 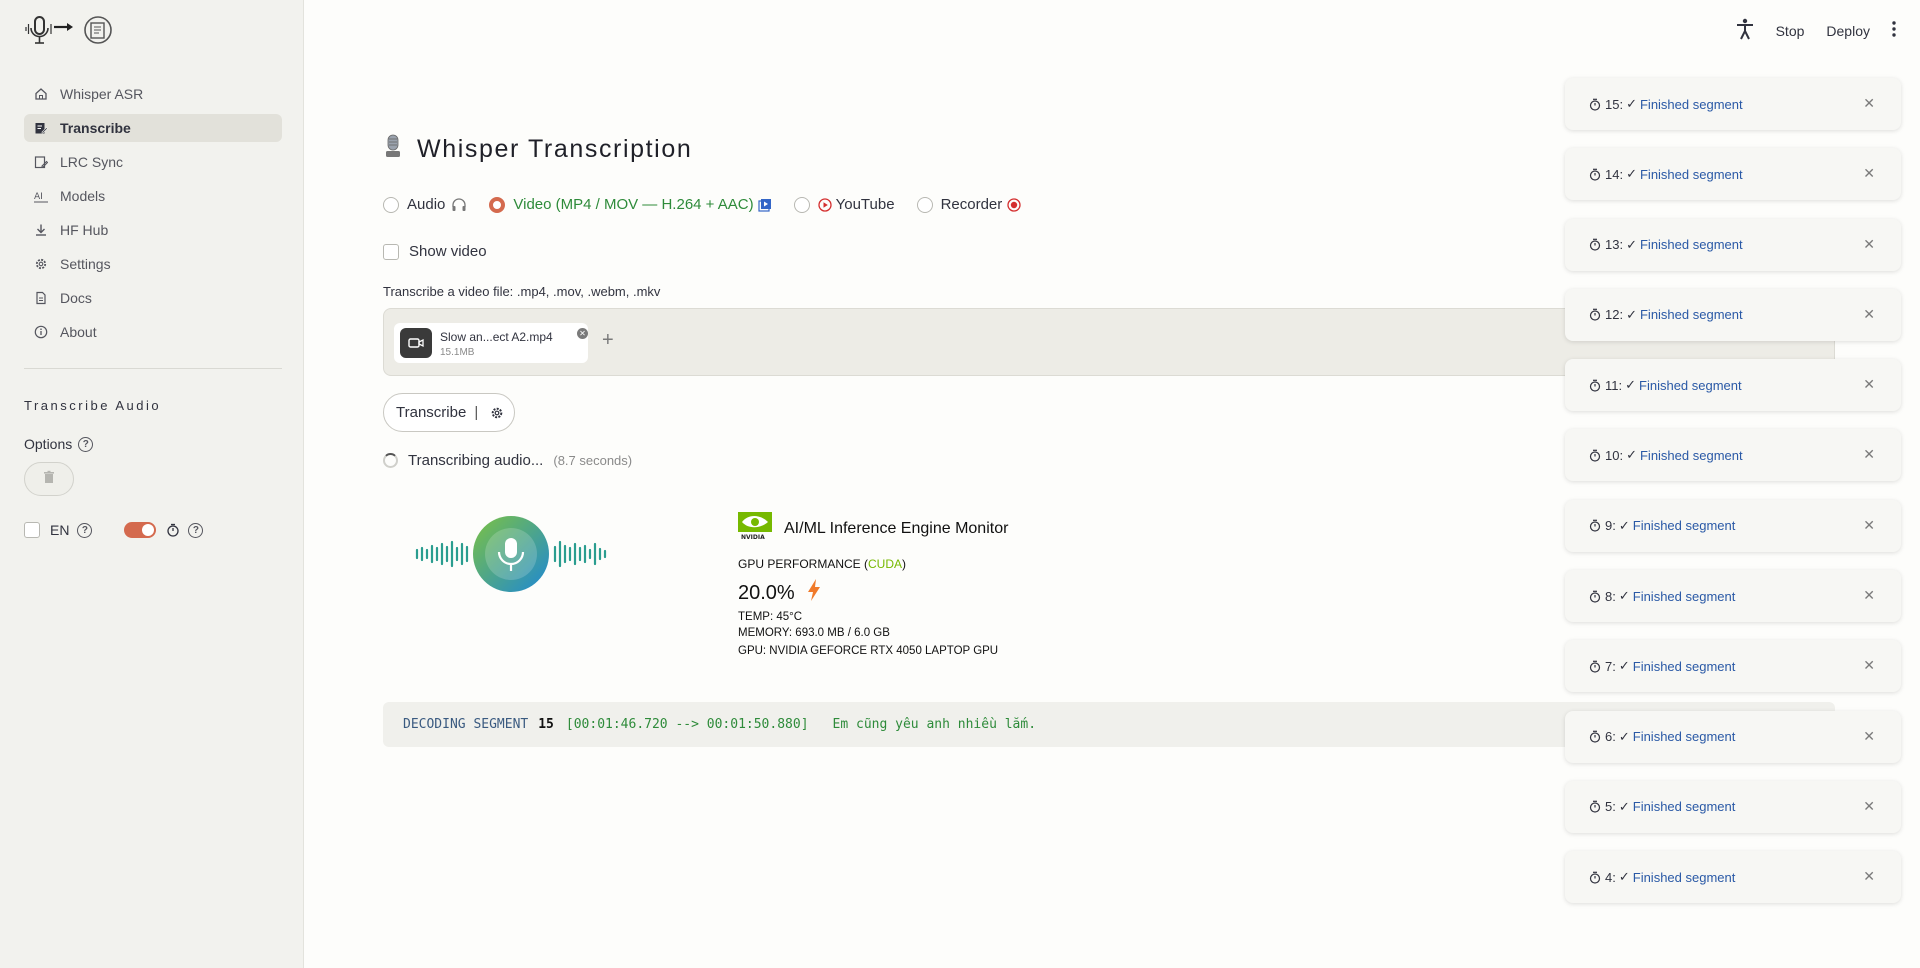 I want to click on sidebar-item-about: About, so click(x=153, y=332).